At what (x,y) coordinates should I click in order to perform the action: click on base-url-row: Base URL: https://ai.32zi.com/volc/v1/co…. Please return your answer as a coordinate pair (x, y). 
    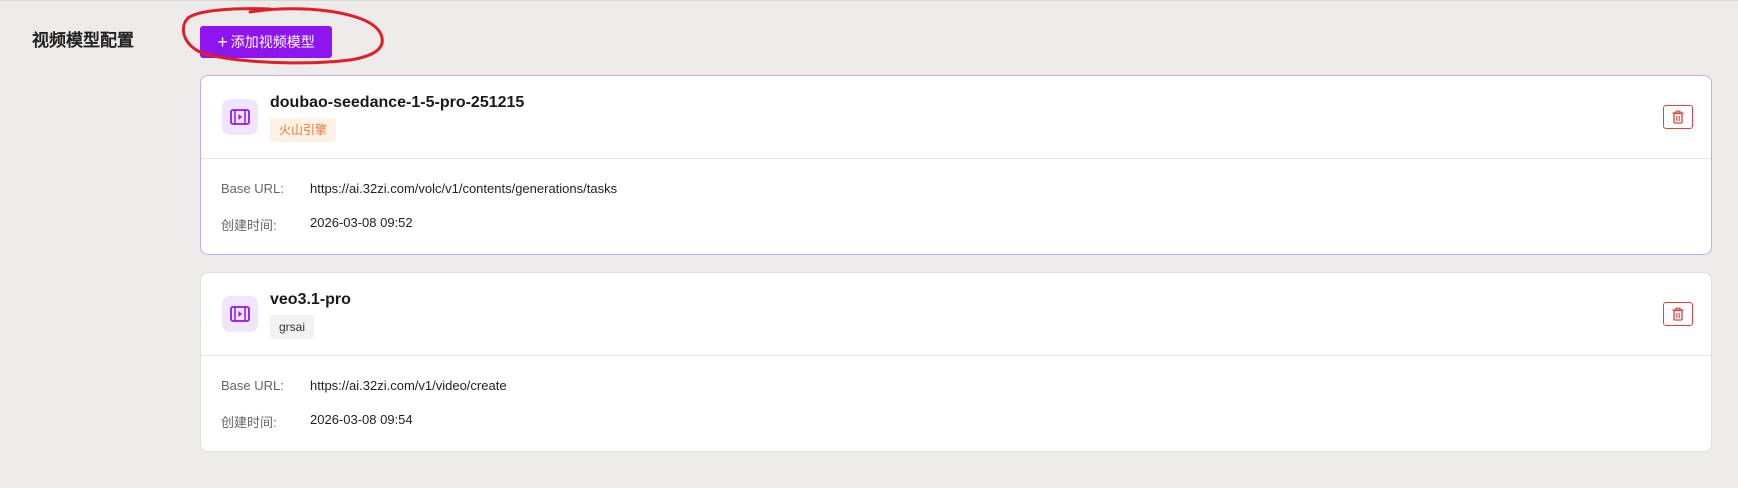
    Looking at the image, I should click on (419, 188).